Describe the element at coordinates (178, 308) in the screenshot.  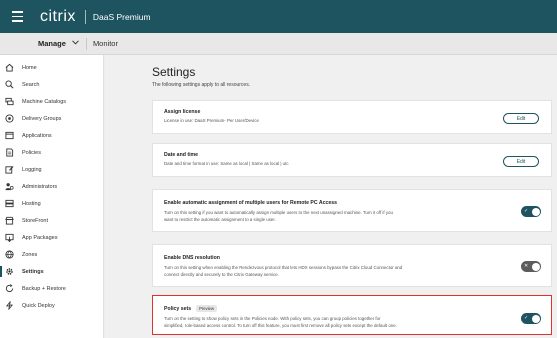
I see `policy-sets-title: Policy sets` at that location.